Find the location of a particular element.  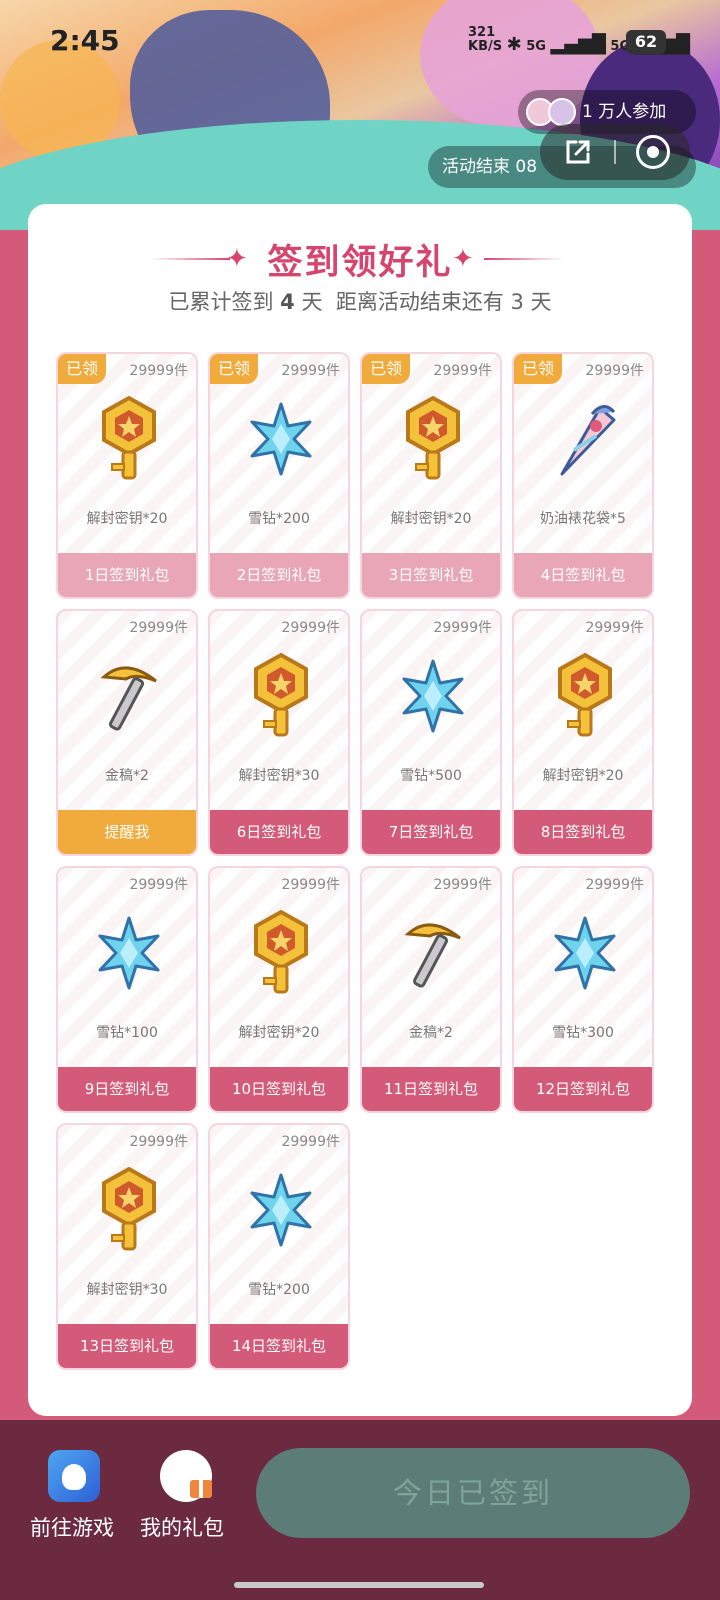

reward-card: 29999件 已领解封密钥*20 3日签到礼包 is located at coordinates (431, 475).